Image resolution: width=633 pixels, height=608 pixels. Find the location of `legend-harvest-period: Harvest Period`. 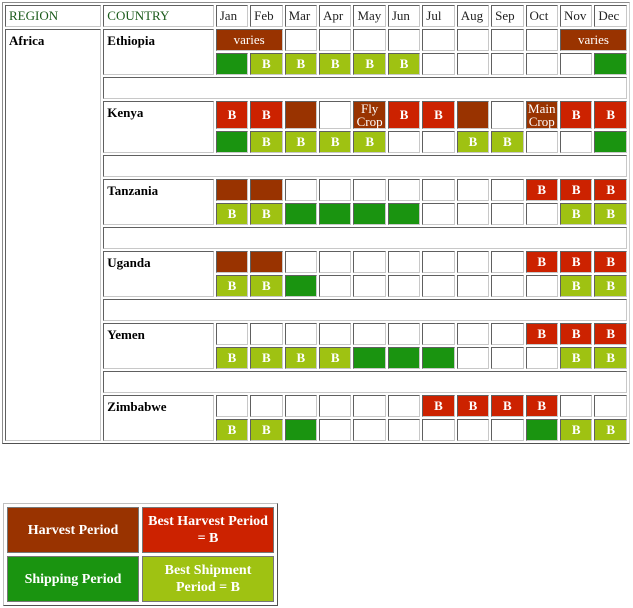

legend-harvest-period: Harvest Period is located at coordinates (73, 530).